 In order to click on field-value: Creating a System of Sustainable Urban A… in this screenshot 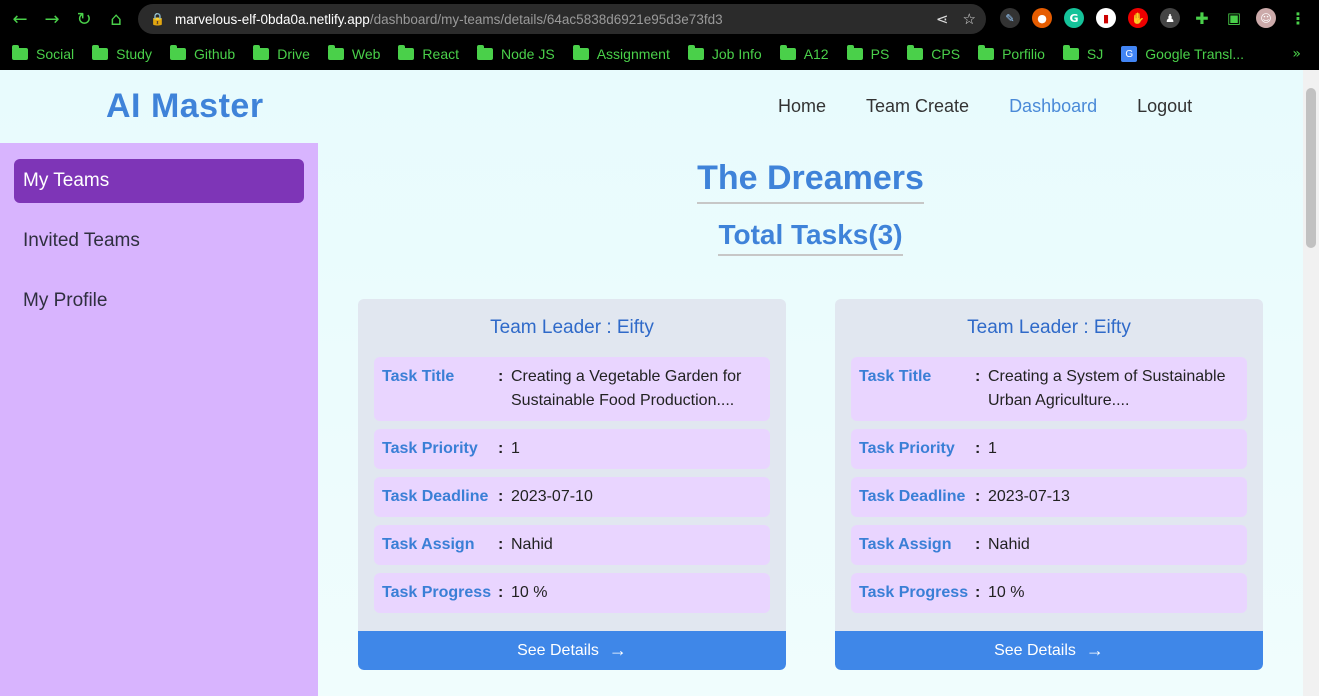, I will do `click(1107, 388)`.